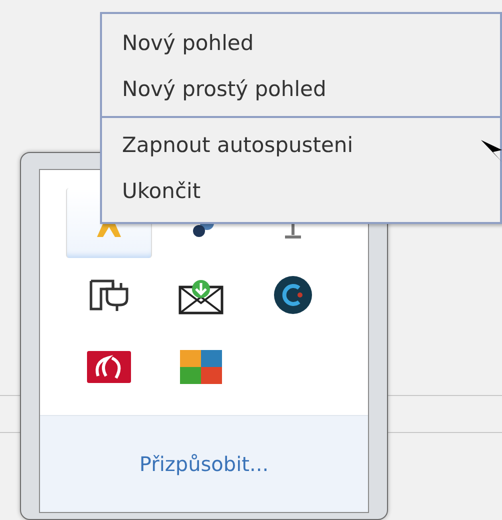  Describe the element at coordinates (301, 43) in the screenshot. I see `menu-item: Nový pohled` at that location.